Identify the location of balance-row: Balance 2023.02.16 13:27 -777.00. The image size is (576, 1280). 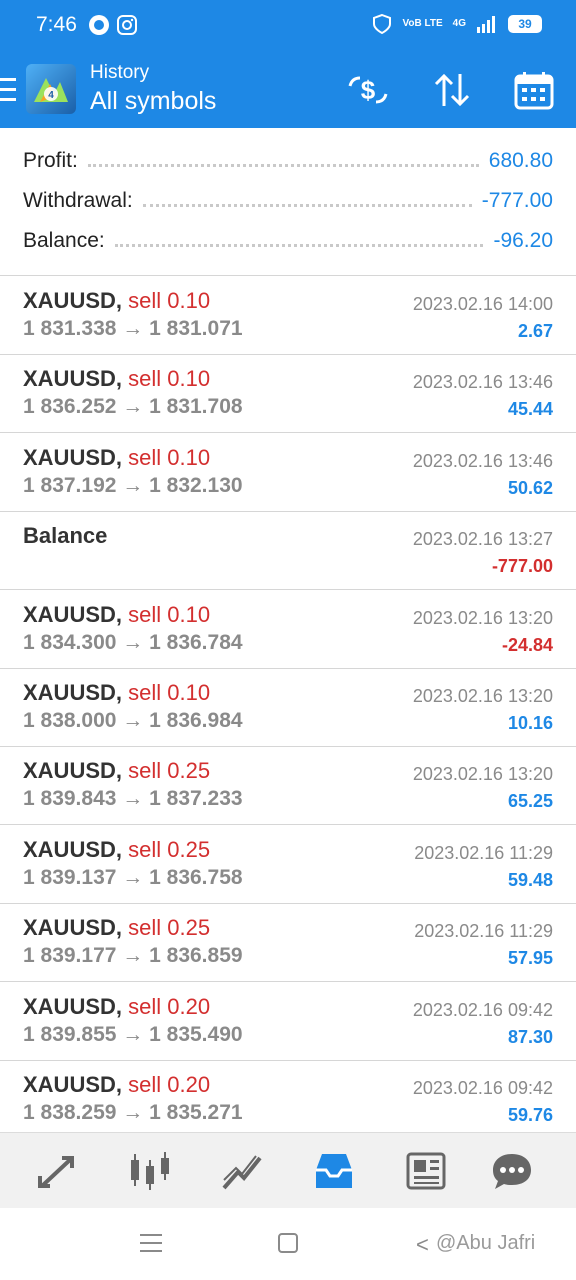
(288, 551).